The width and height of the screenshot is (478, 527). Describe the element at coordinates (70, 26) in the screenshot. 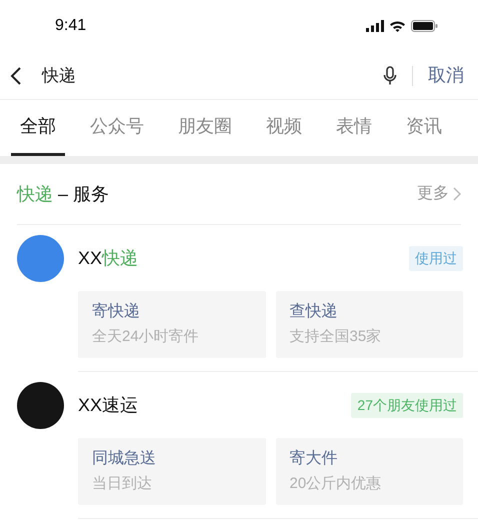

I see `status-time: 9:41` at that location.